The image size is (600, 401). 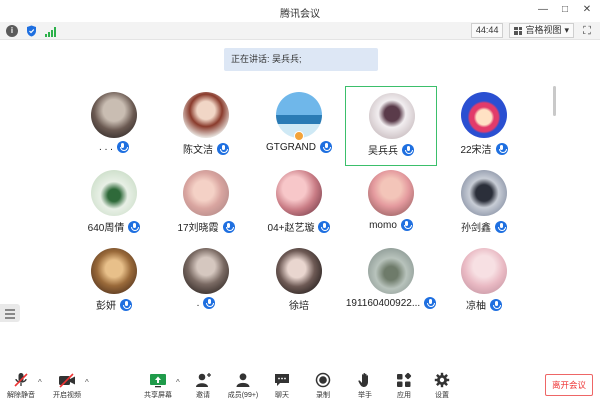 I want to click on side-panel-toggle, so click(x=10, y=313).